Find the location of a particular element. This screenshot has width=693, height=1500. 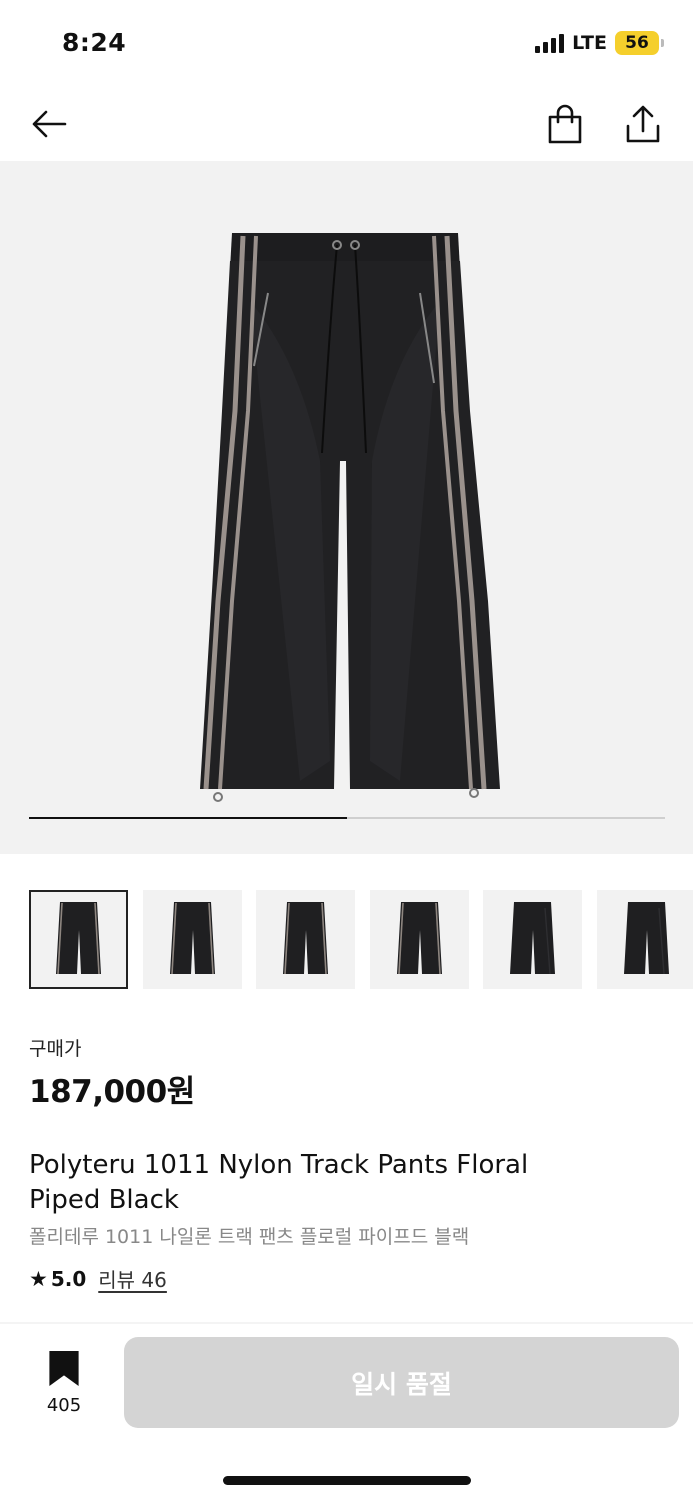

share-icon is located at coordinates (643, 124).